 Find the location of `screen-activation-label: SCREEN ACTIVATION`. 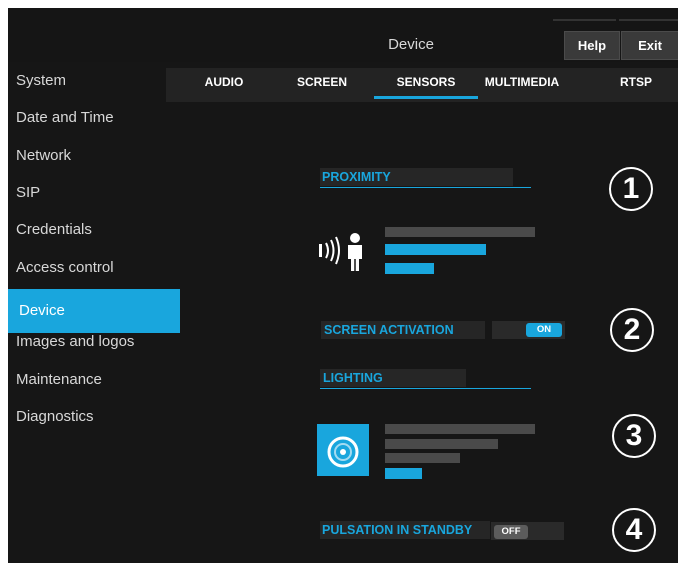

screen-activation-label: SCREEN ACTIVATION is located at coordinates (389, 330).